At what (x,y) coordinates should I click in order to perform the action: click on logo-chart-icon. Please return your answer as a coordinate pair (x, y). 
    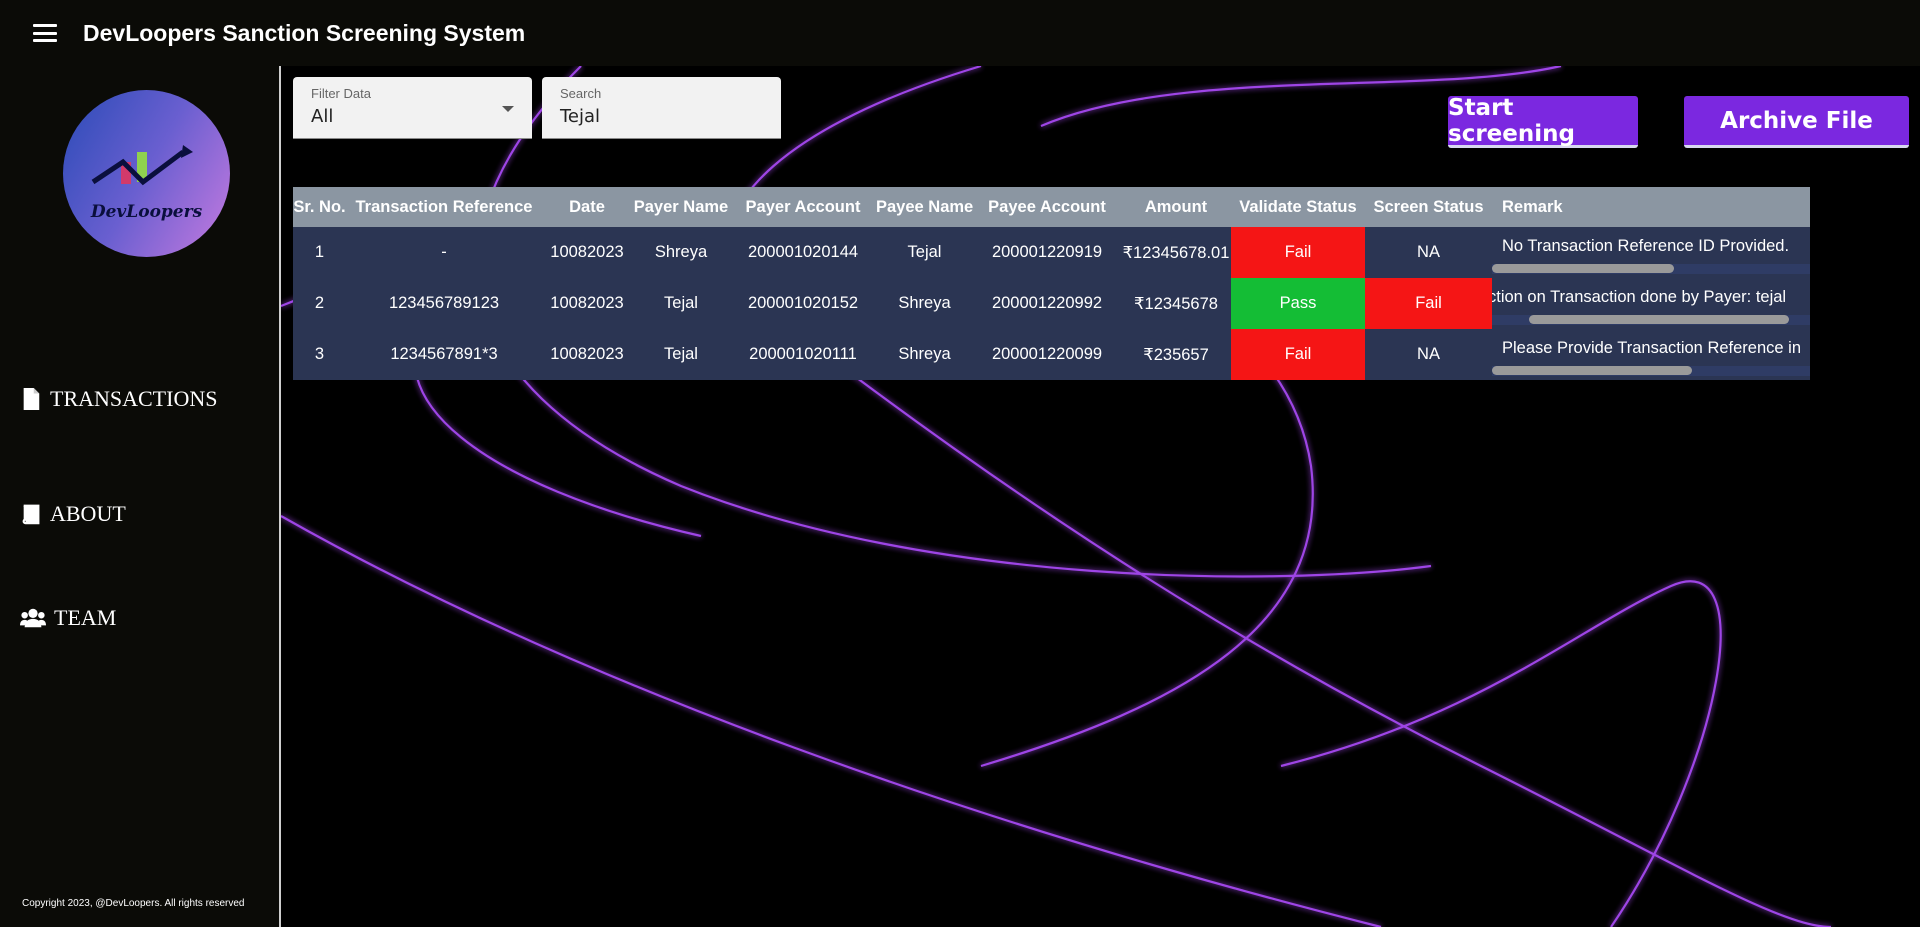
    Looking at the image, I should click on (142, 165).